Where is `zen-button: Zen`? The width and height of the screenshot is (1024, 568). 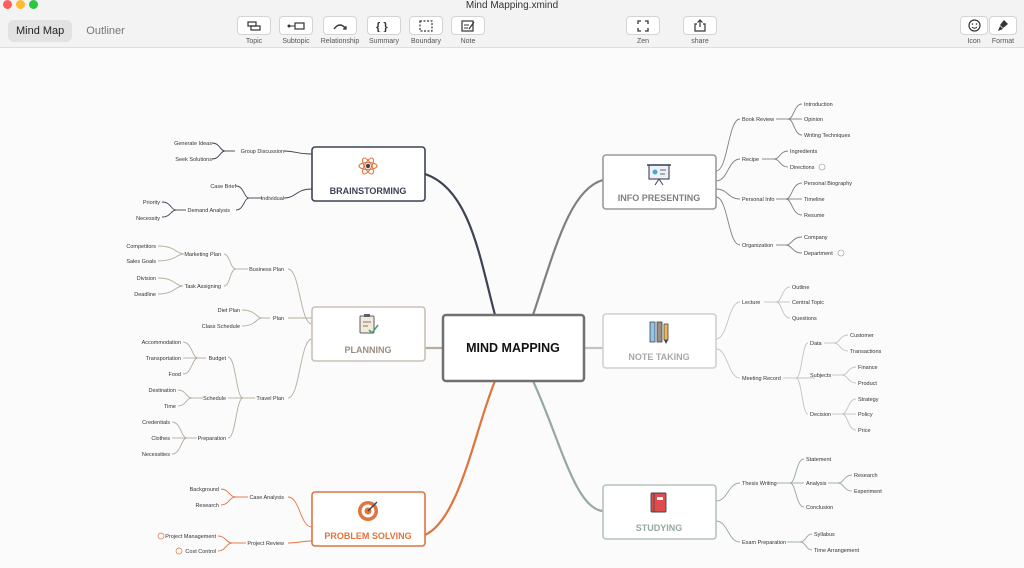
zen-button: Zen is located at coordinates (643, 30).